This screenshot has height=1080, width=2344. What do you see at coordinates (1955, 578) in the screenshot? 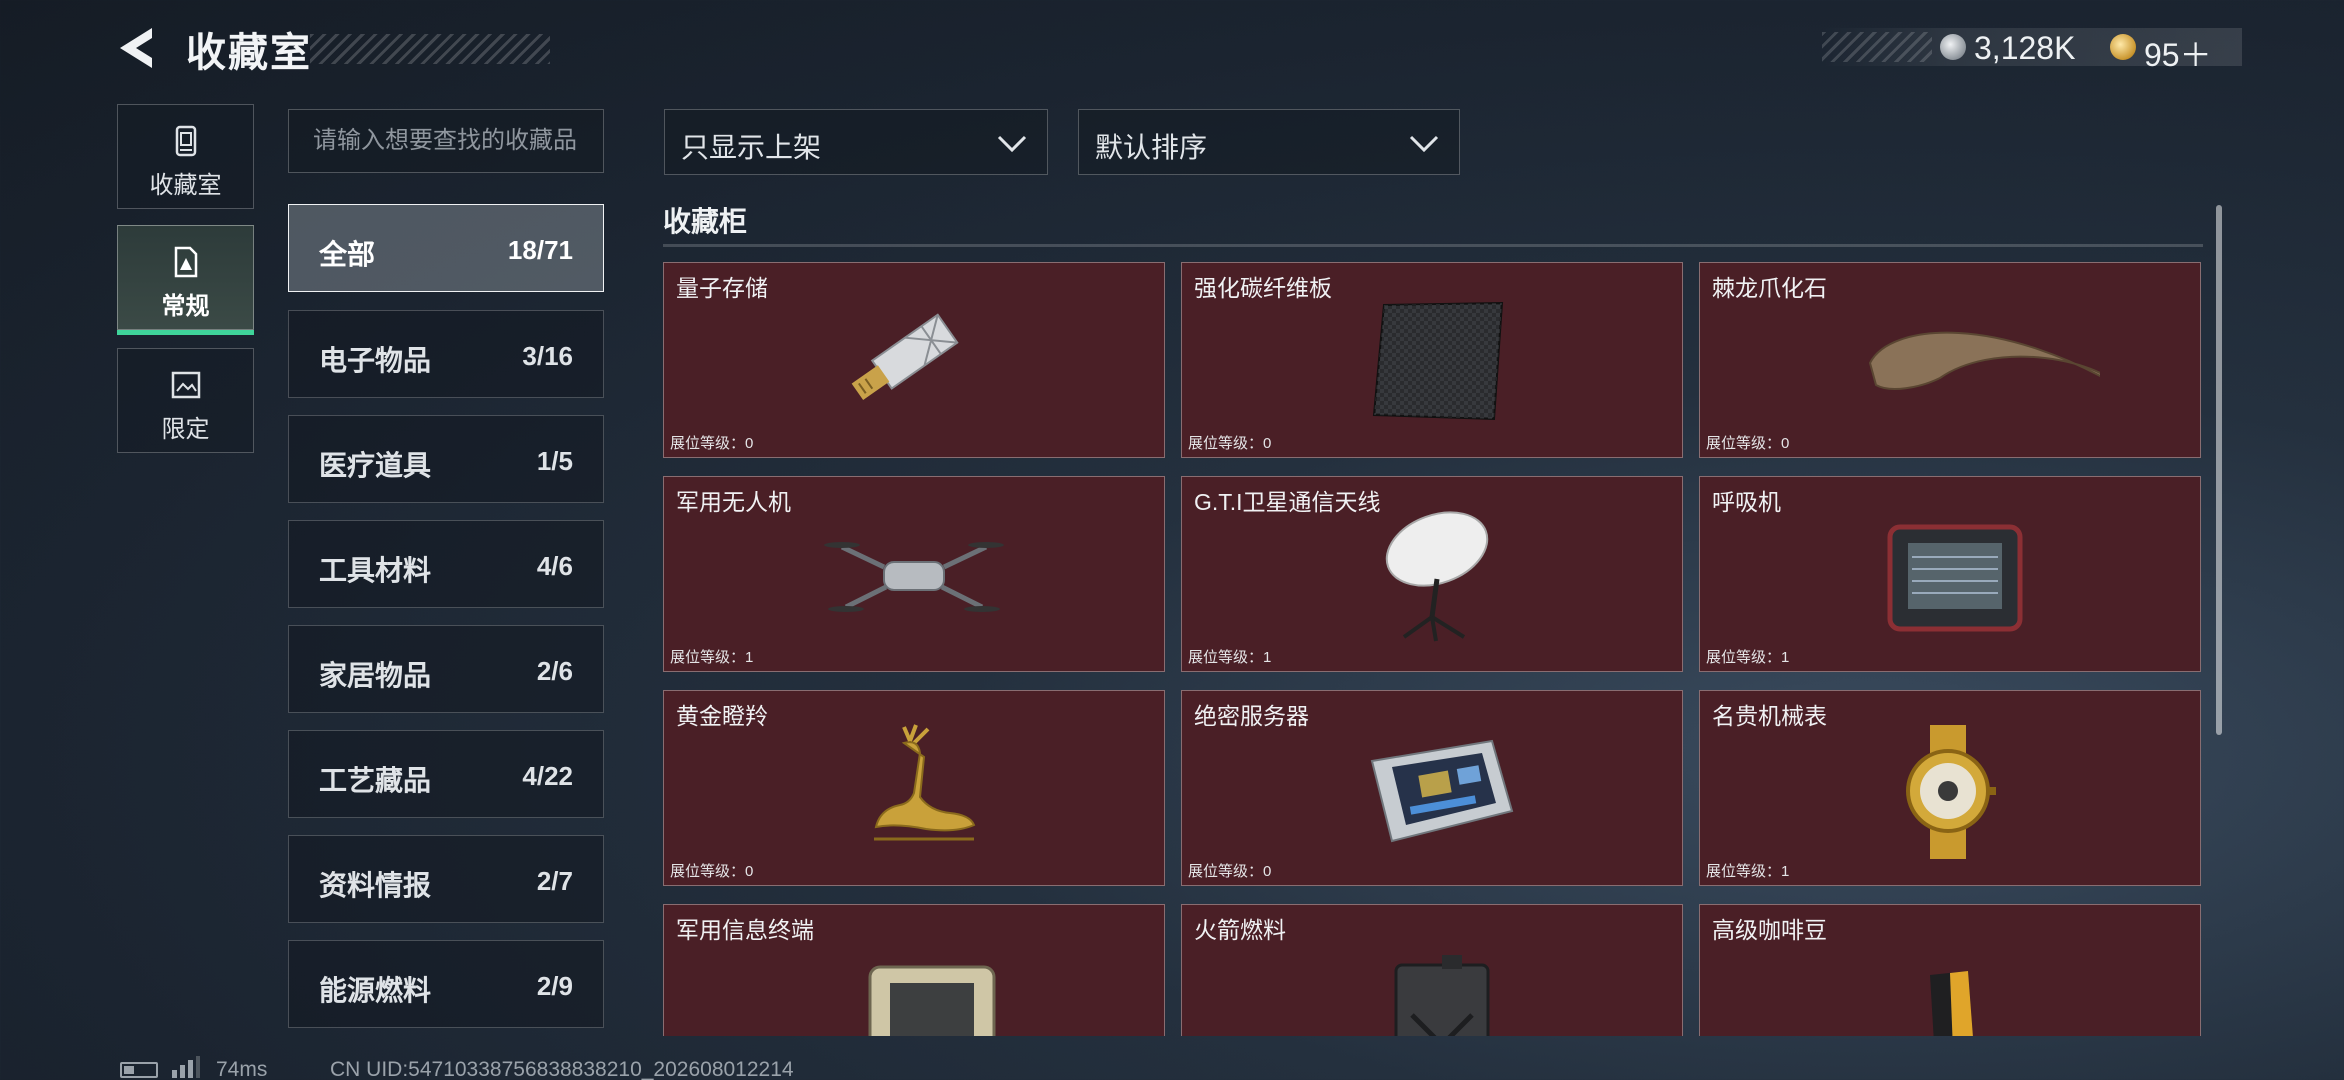
I see `ventilator-icon` at bounding box center [1955, 578].